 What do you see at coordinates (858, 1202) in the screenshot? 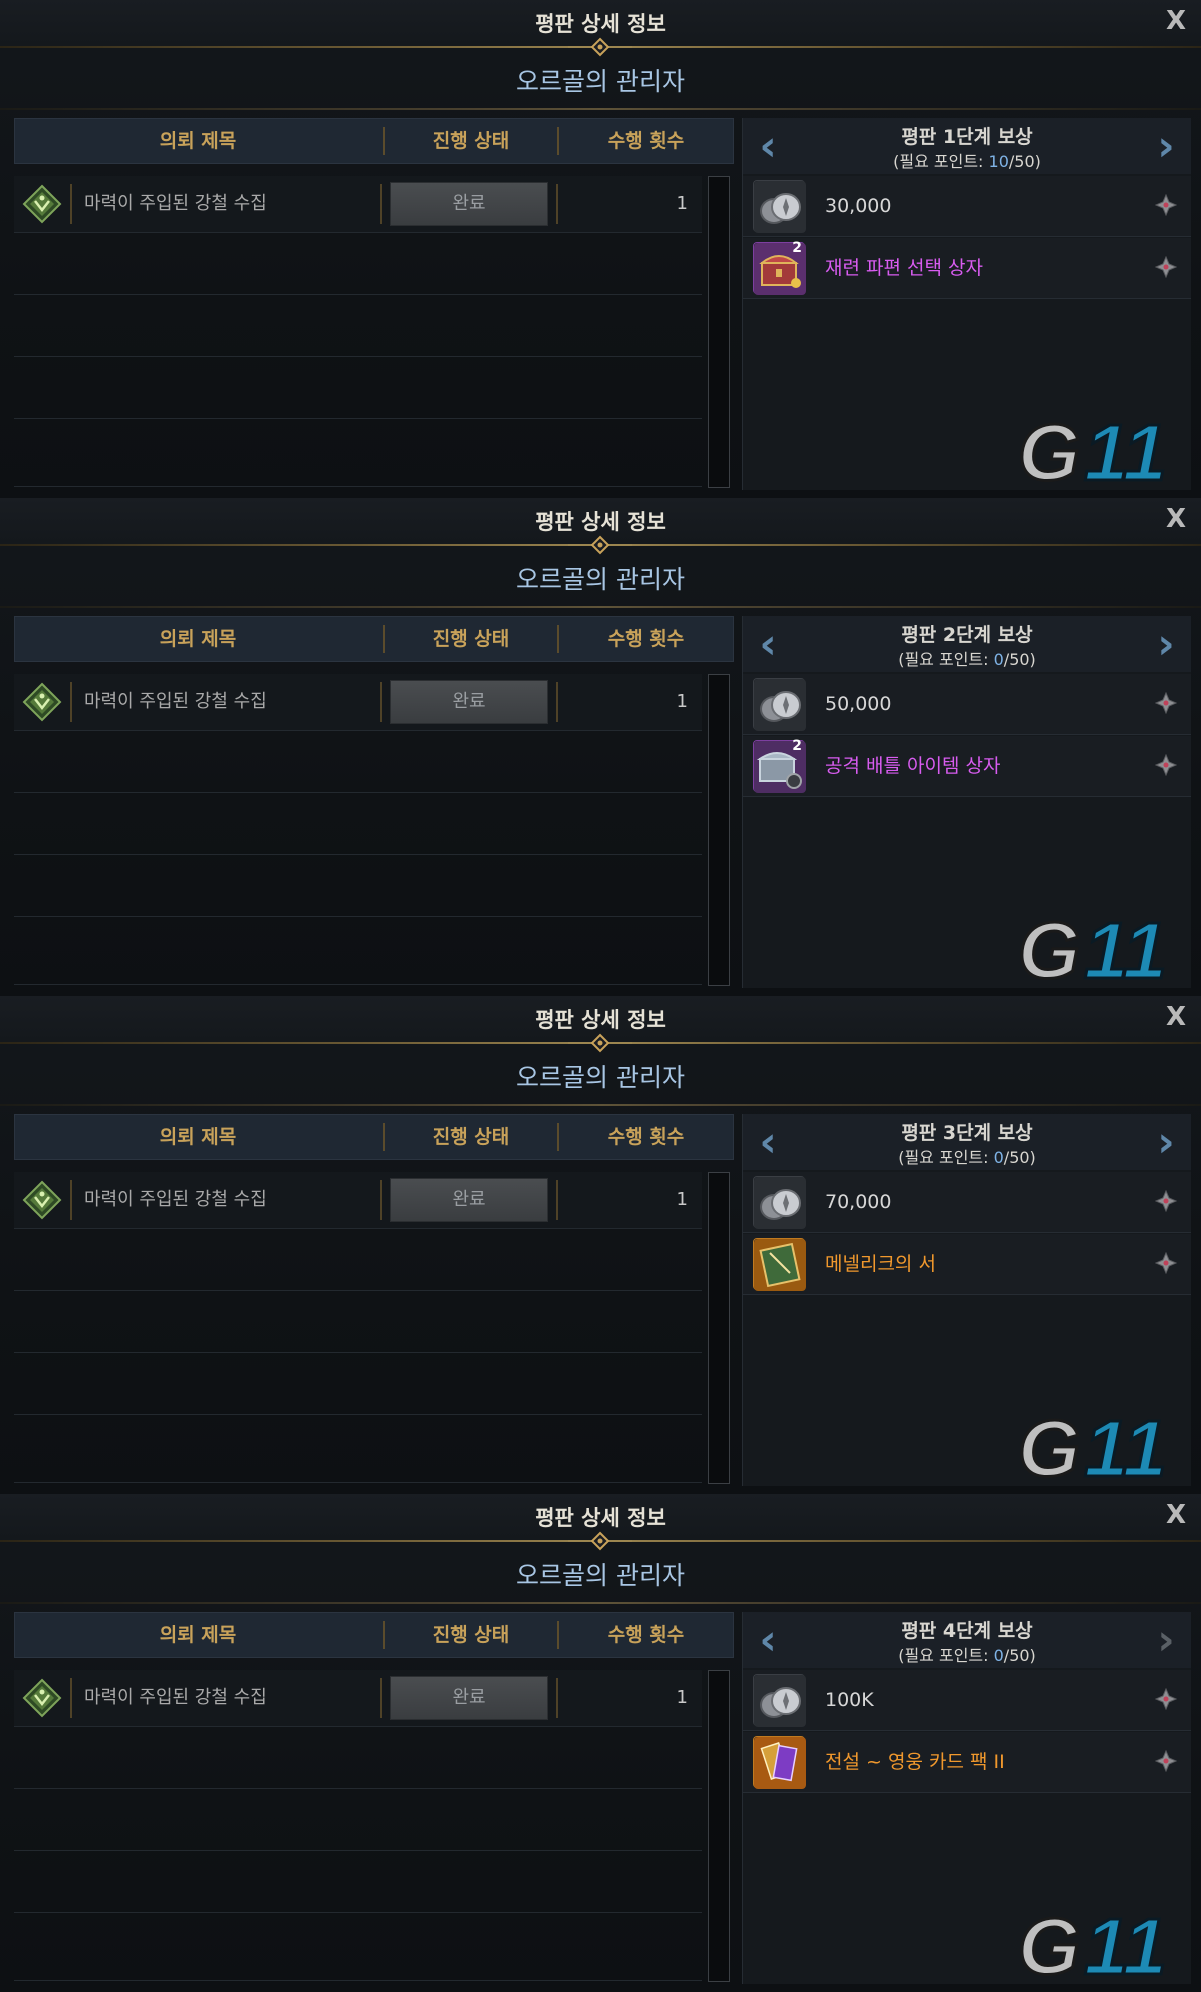
I see `reward-name: 70,000` at bounding box center [858, 1202].